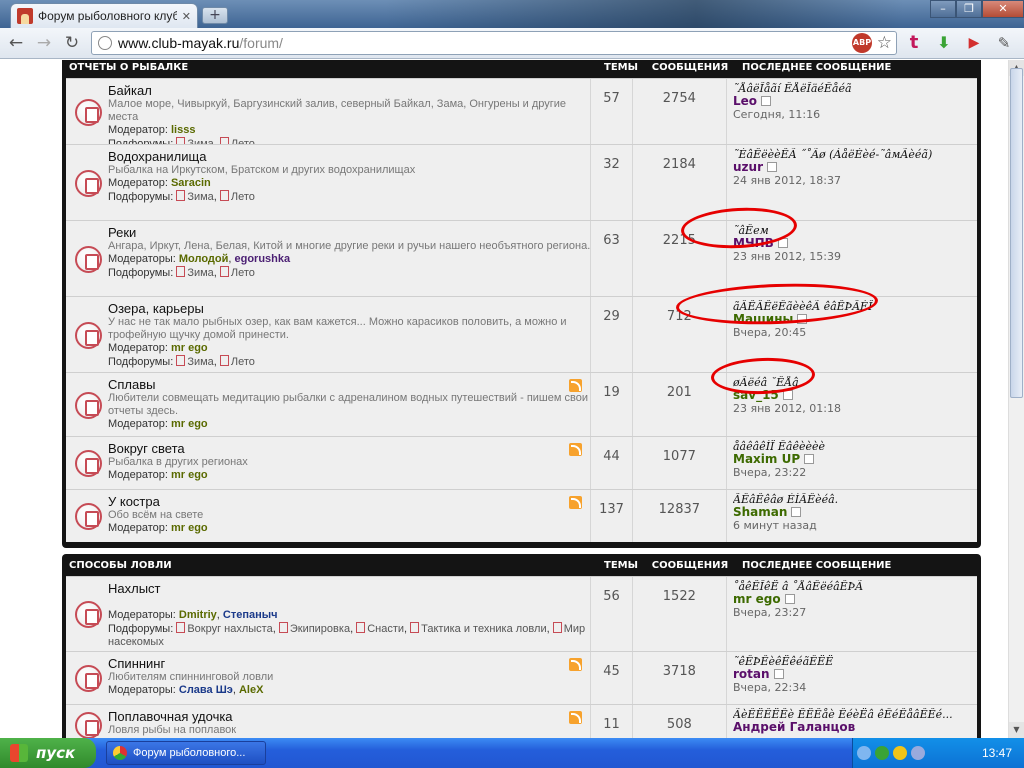 The width and height of the screenshot is (1024, 768). What do you see at coordinates (16, 43) in the screenshot?
I see `back-button: ←` at bounding box center [16, 43].